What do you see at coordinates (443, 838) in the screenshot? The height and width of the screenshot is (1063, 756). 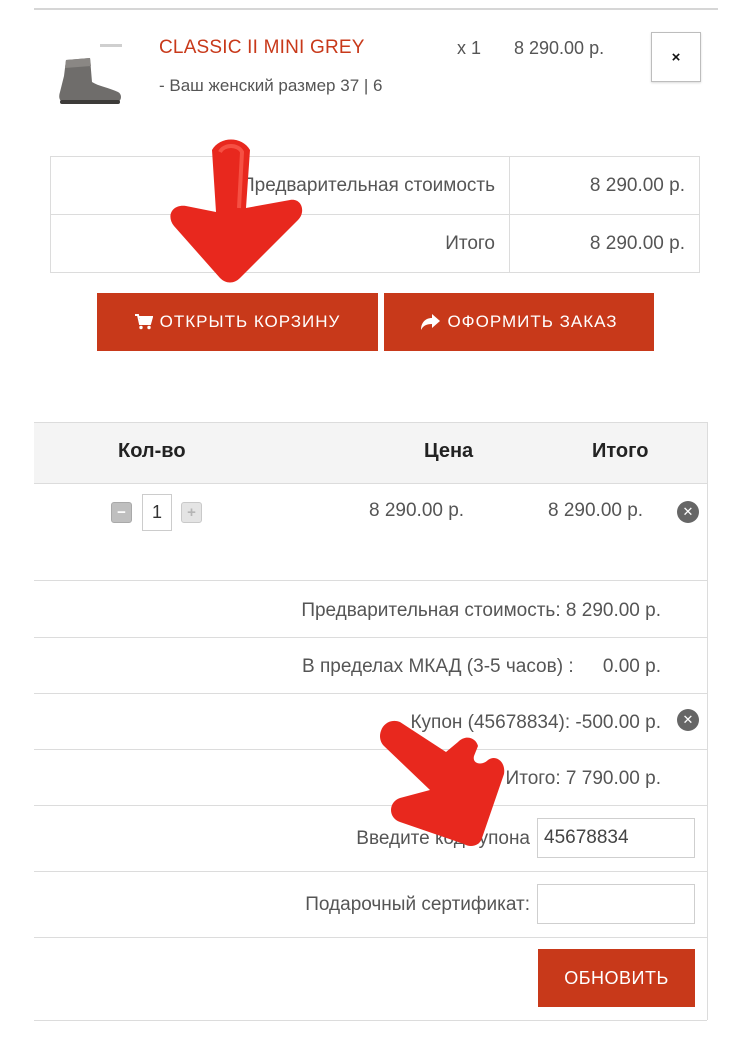 I see `coupon-code-label: Введите код купона` at bounding box center [443, 838].